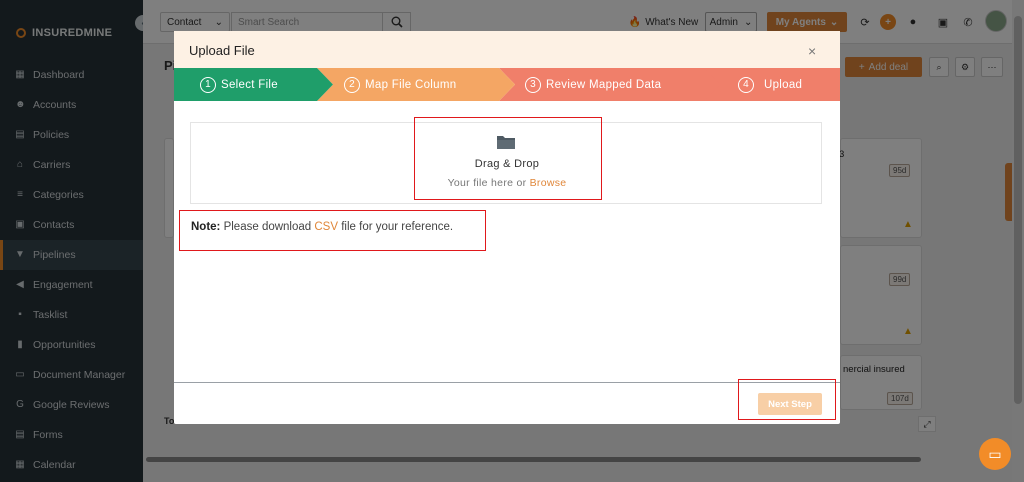 The width and height of the screenshot is (1024, 482). Describe the element at coordinates (604, 84) in the screenshot. I see `step-label: Review Mapped Data` at that location.